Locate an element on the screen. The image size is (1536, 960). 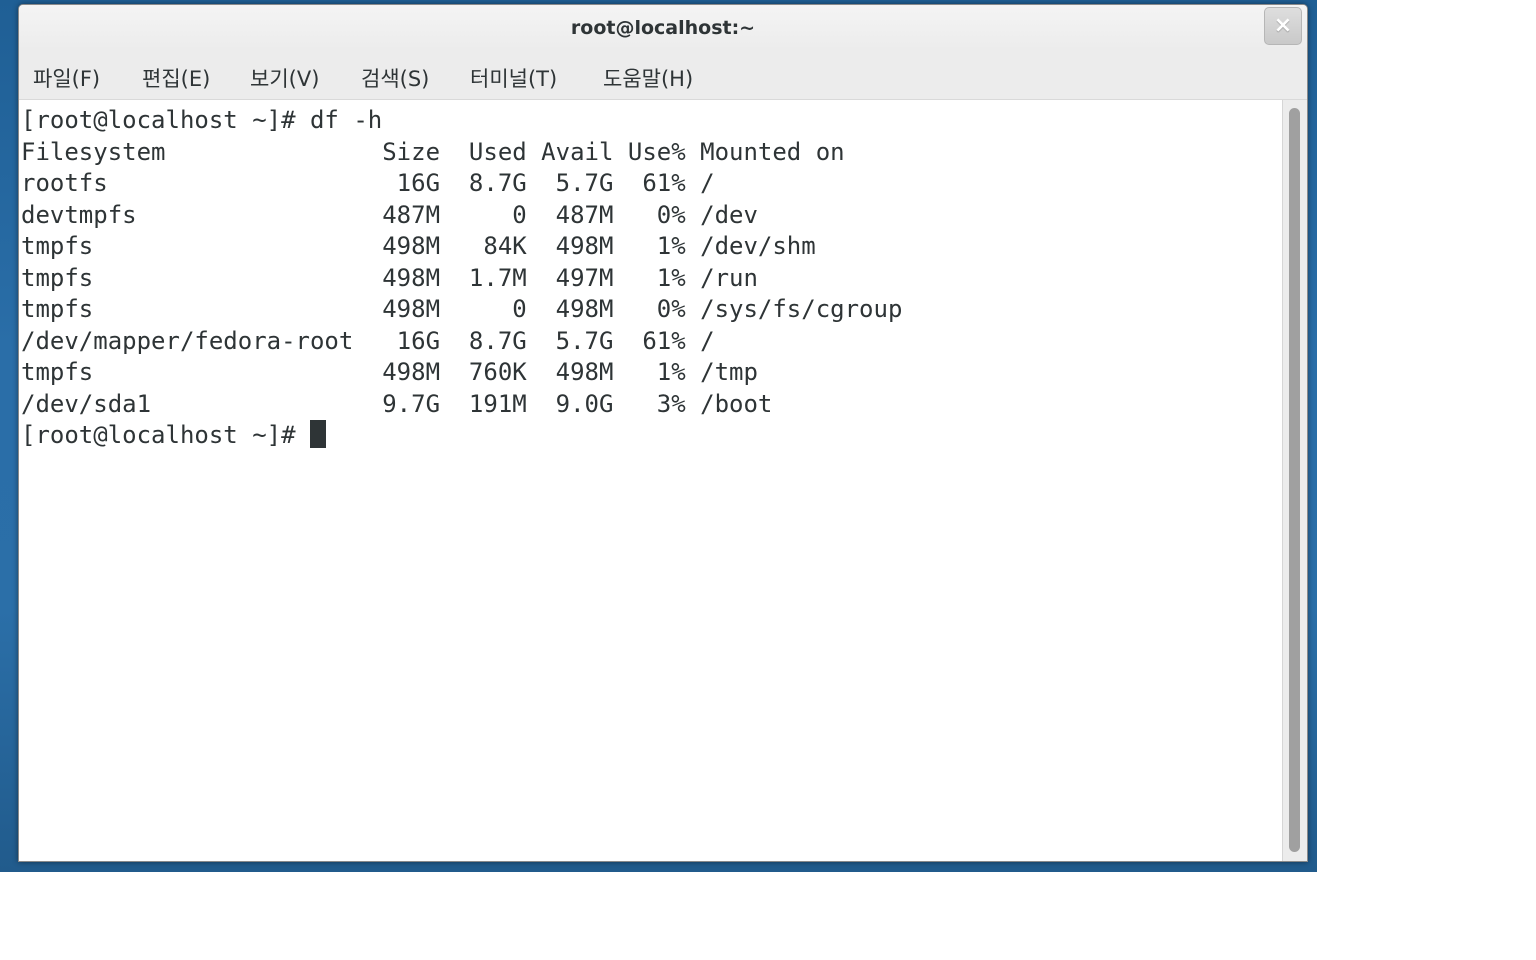
vertical-scrollbar is located at coordinates (1294, 480).